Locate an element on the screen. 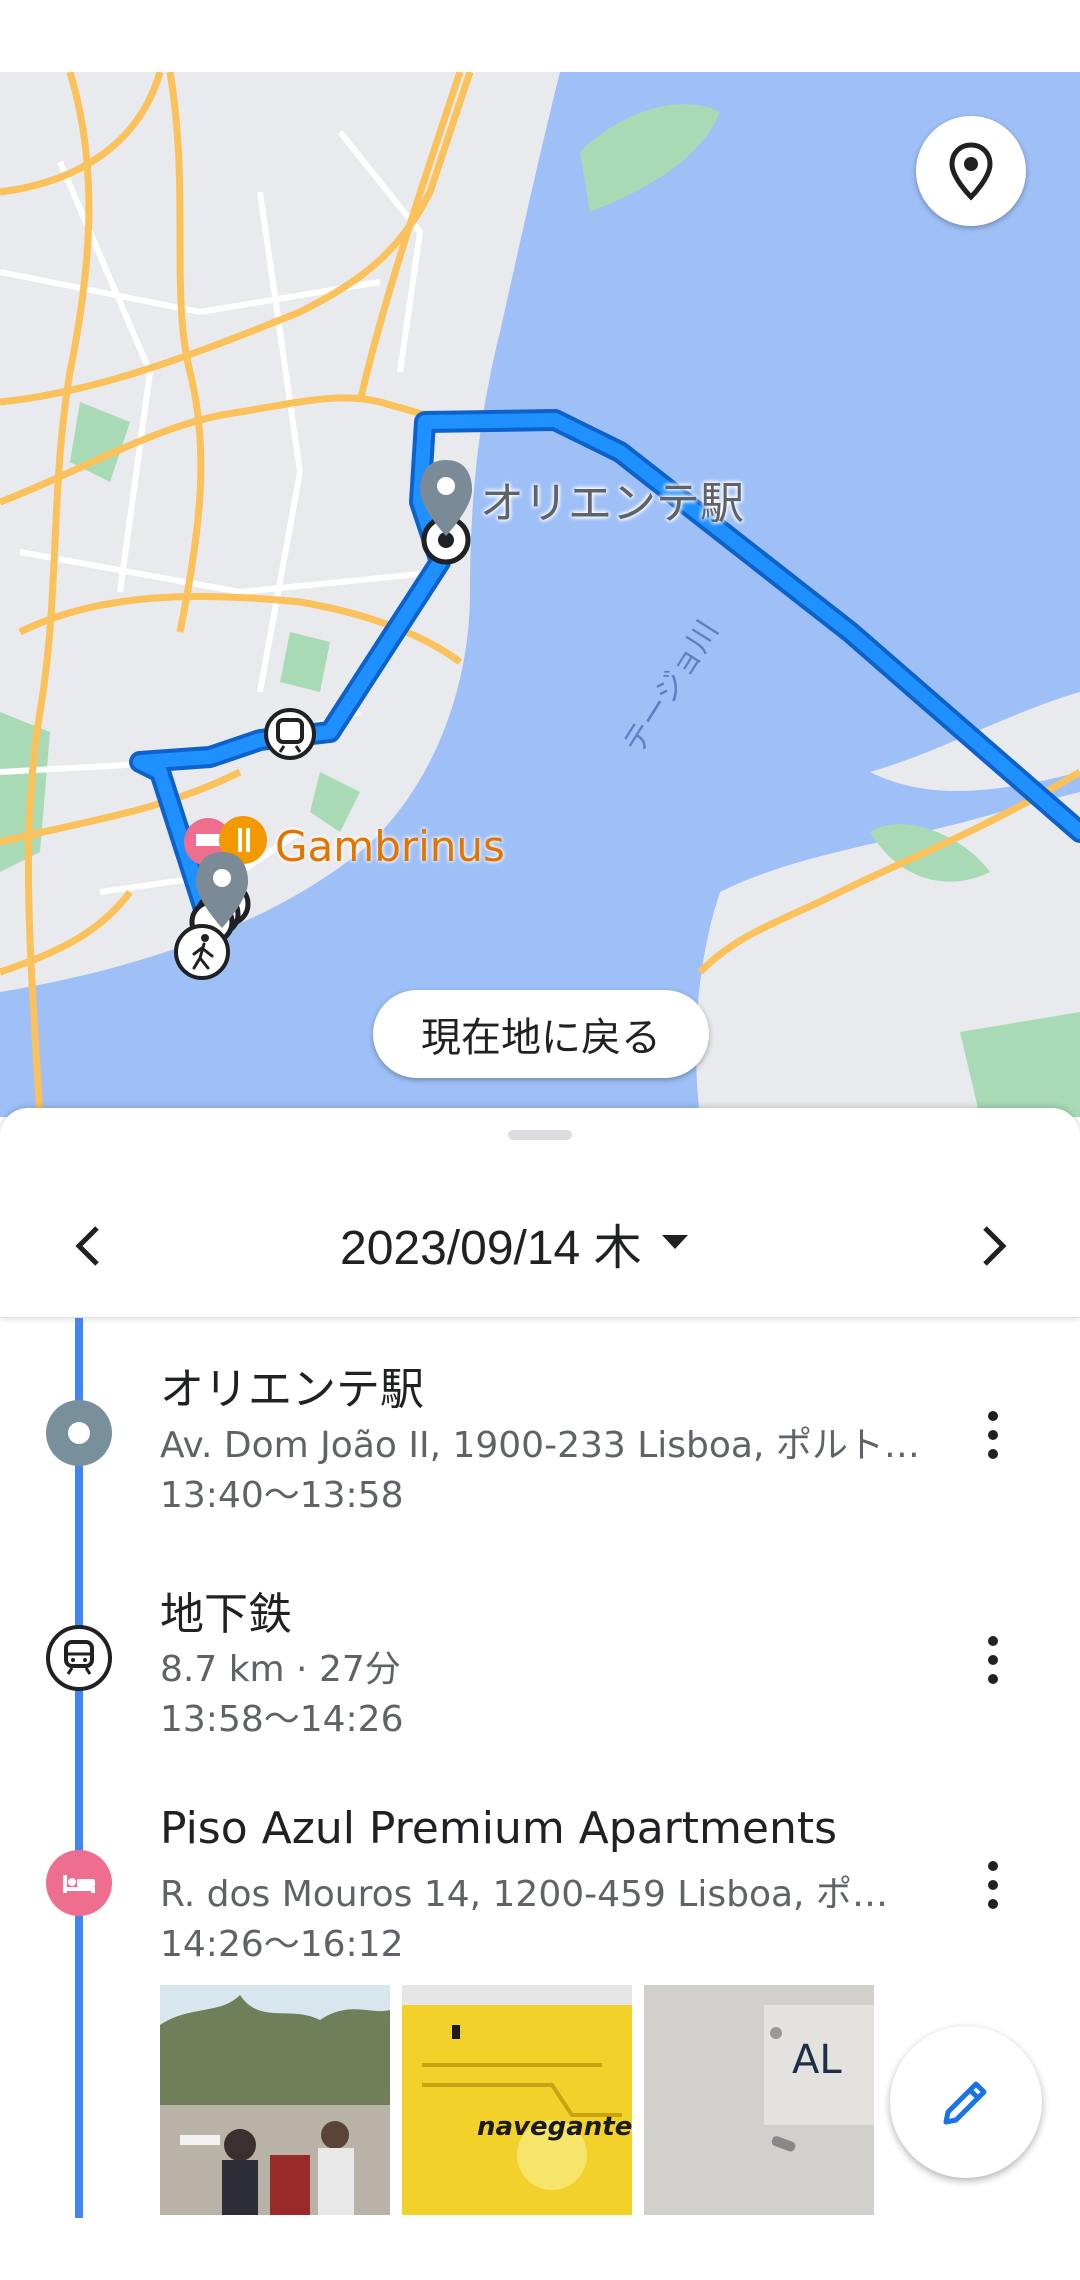 This screenshot has width=1080, height=2280. photo-strip: navegante AL is located at coordinates (517, 2100).